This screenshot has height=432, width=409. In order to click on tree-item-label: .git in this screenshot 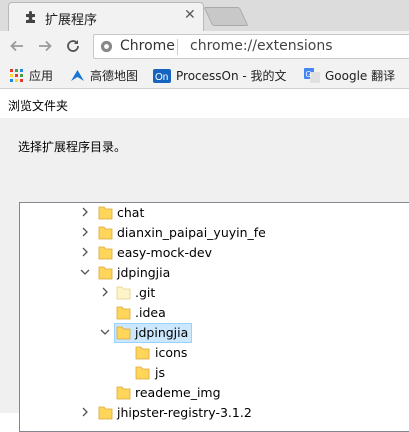, I will do `click(145, 292)`.